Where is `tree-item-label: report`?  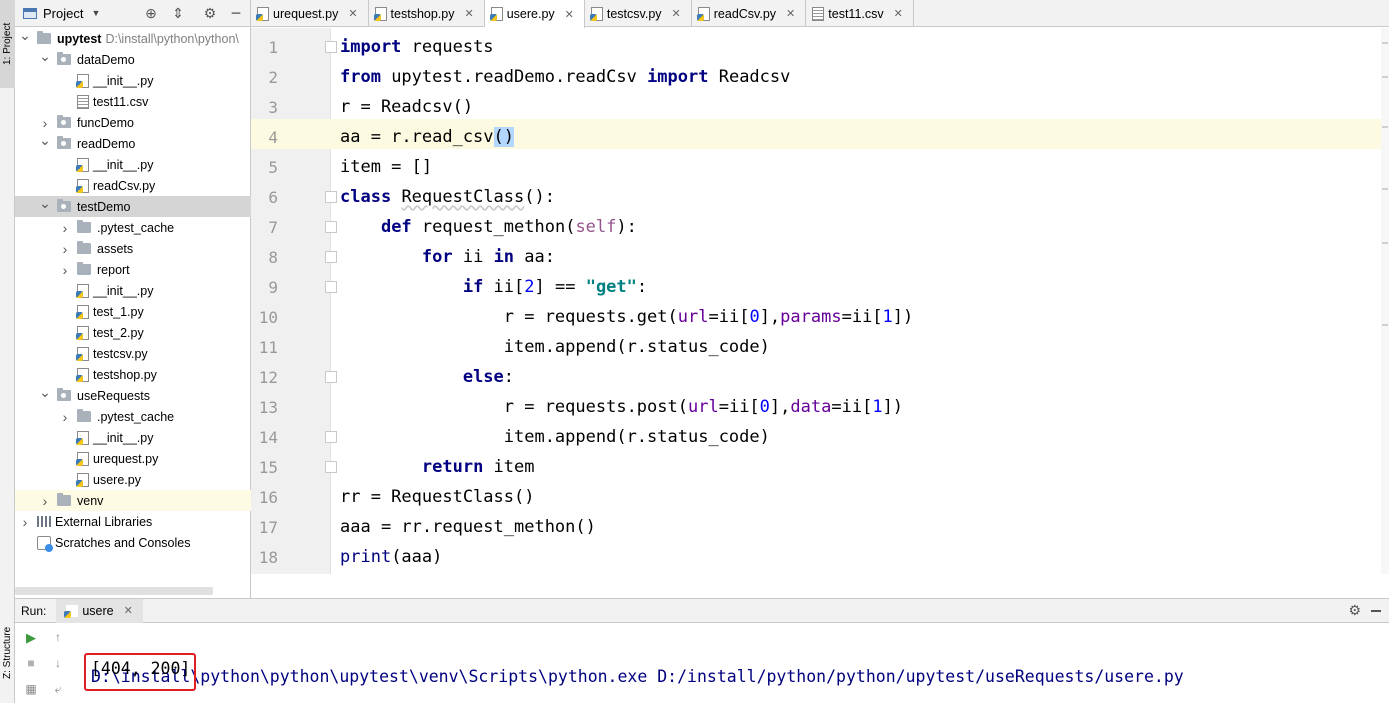 tree-item-label: report is located at coordinates (113, 269).